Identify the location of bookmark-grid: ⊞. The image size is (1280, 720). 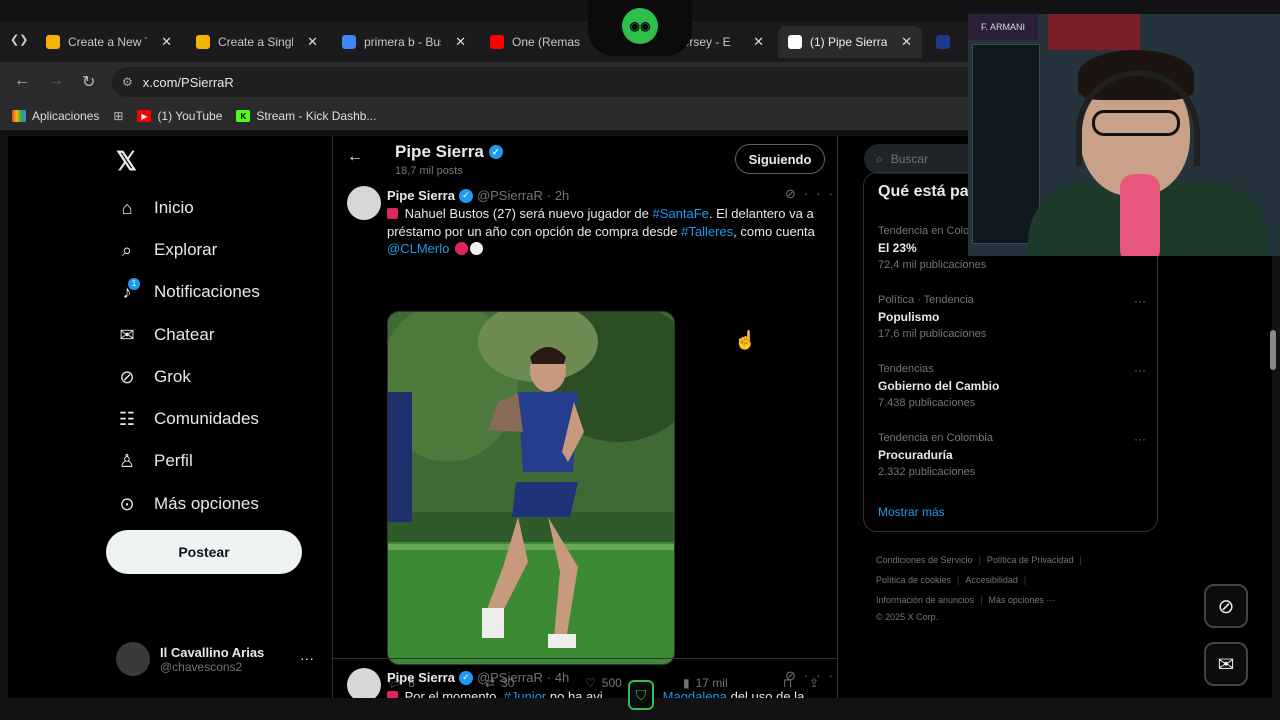
(118, 116).